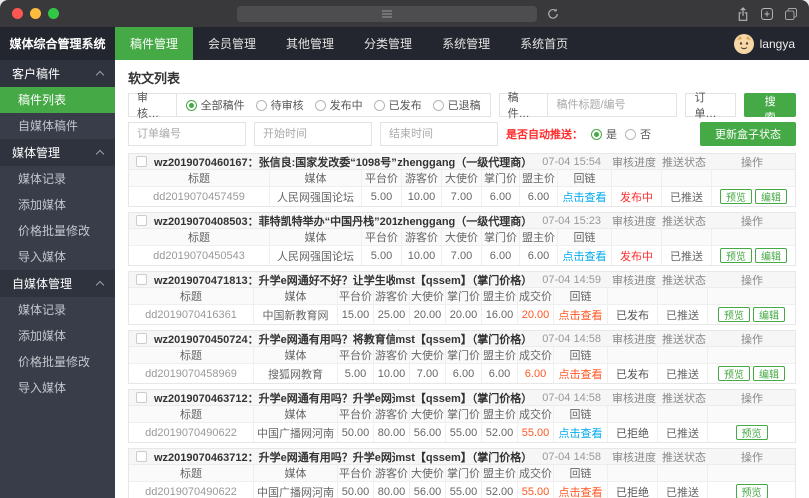  Describe the element at coordinates (295, 432) in the screenshot. I see `media-cell: 中国广播网河南` at that location.